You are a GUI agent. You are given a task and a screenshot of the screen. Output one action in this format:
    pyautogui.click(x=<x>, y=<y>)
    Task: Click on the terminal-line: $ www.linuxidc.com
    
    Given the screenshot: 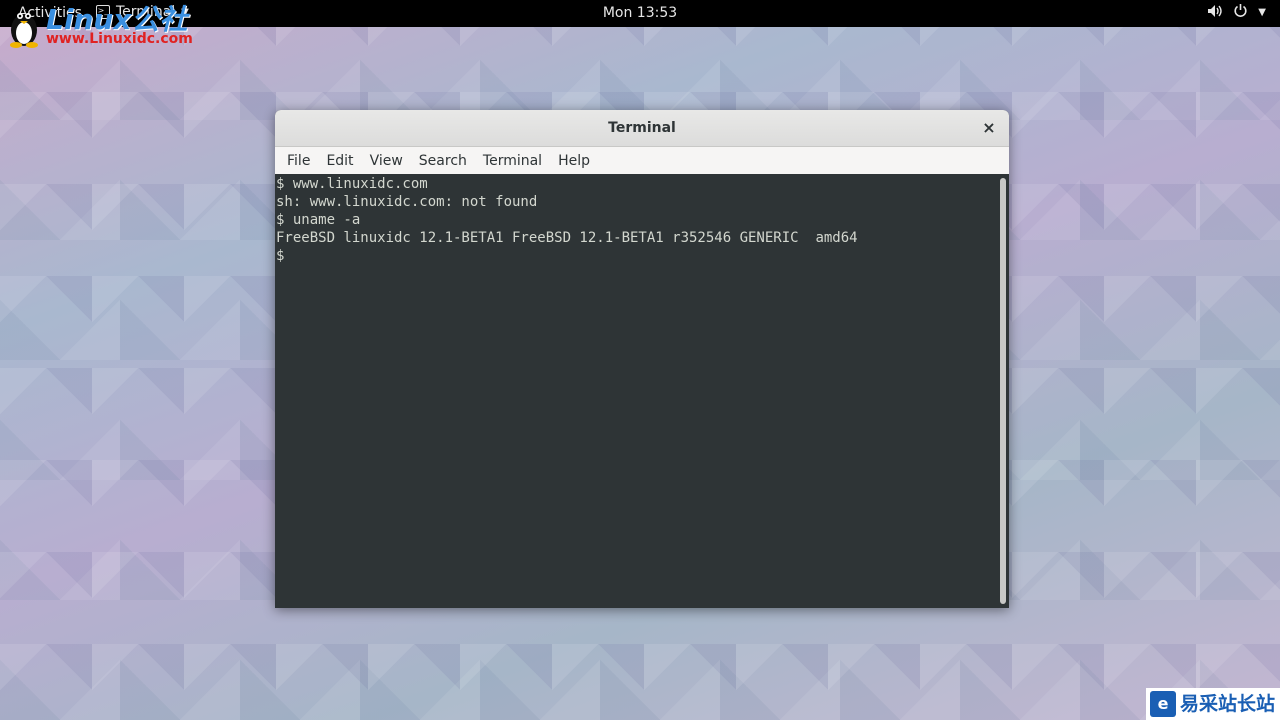 What is the action you would take?
    pyautogui.click(x=352, y=184)
    